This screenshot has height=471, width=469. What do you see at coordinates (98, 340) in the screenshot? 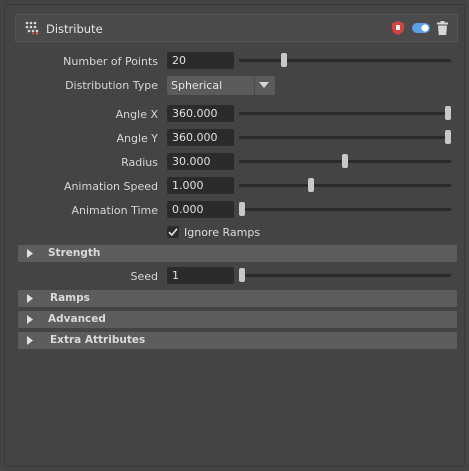
I see `section-title: Extra Attributes` at bounding box center [98, 340].